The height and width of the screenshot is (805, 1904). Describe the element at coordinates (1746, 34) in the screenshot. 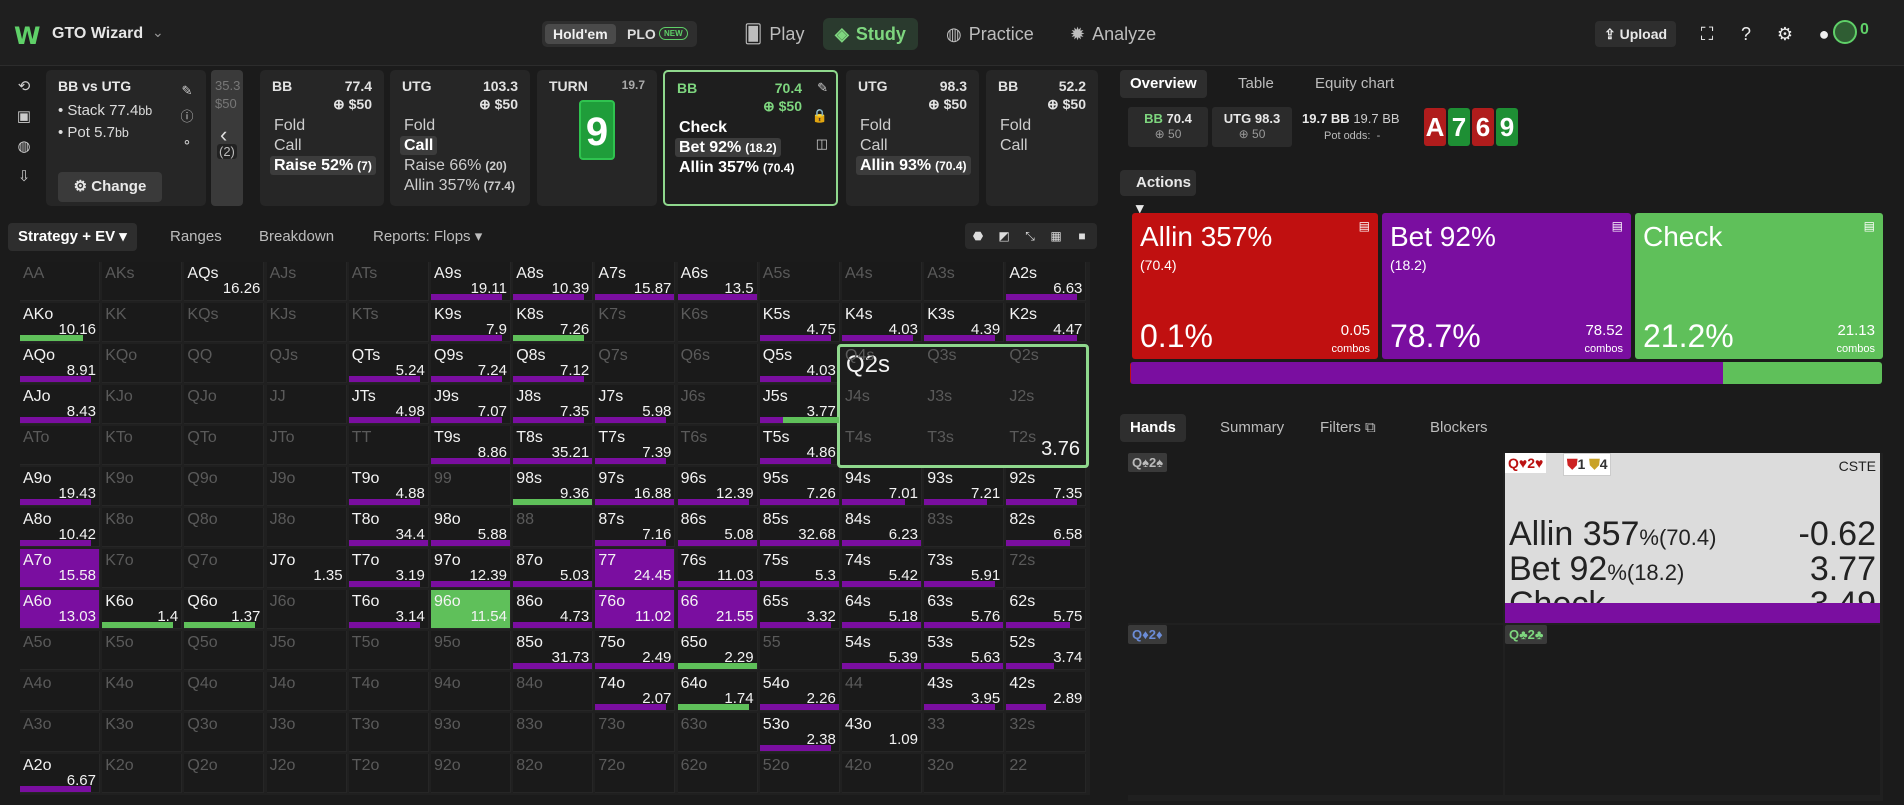

I see `help-icon: ?` at that location.